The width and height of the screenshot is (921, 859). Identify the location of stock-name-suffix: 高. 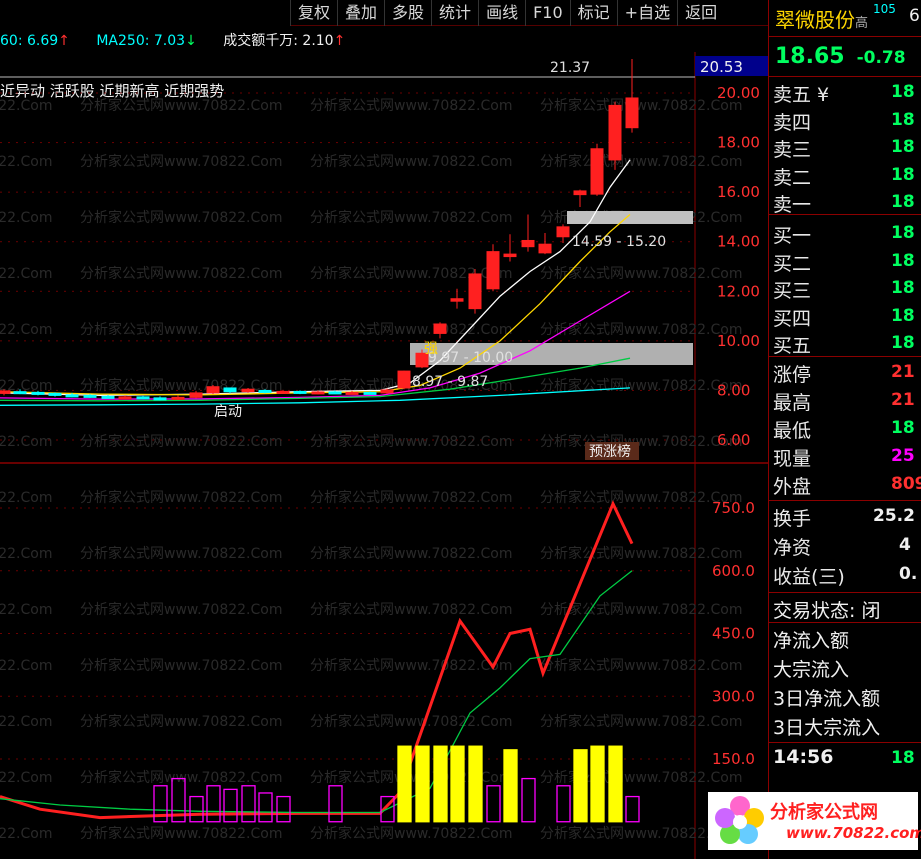
(862, 23).